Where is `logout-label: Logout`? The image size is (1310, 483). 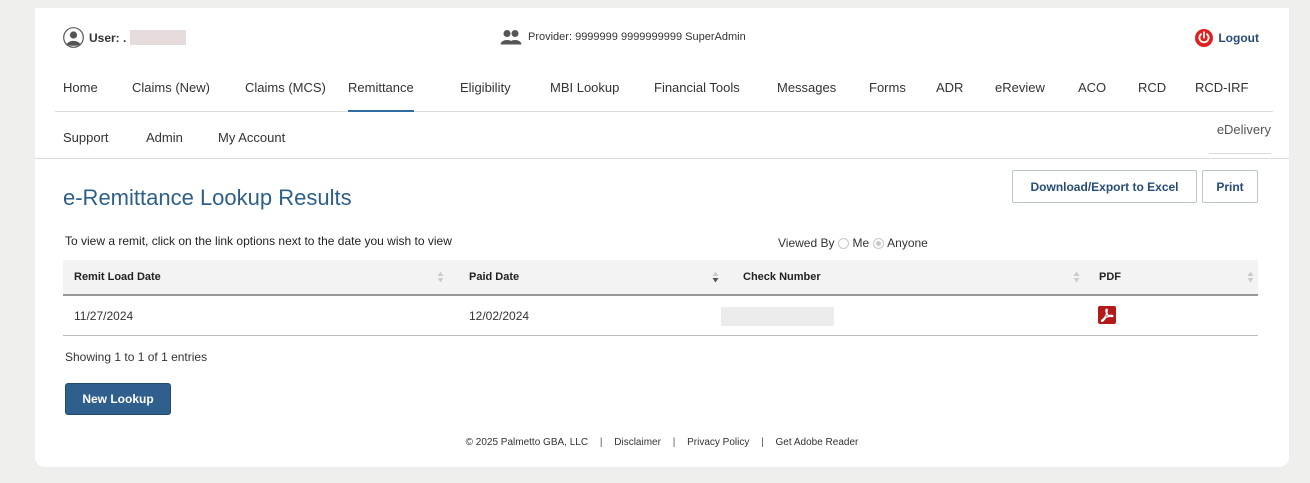 logout-label: Logout is located at coordinates (1238, 38).